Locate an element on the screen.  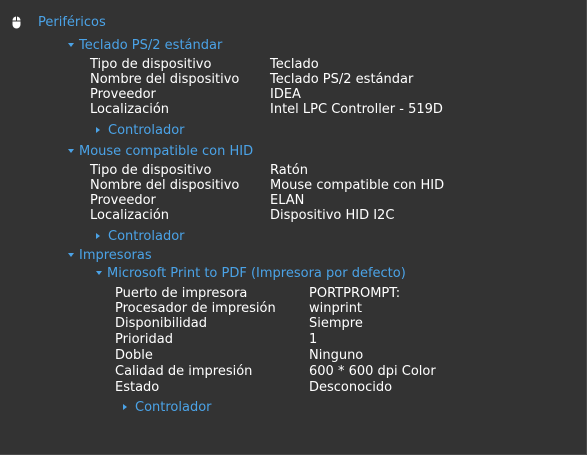
property-value: Ninguno is located at coordinates (336, 355).